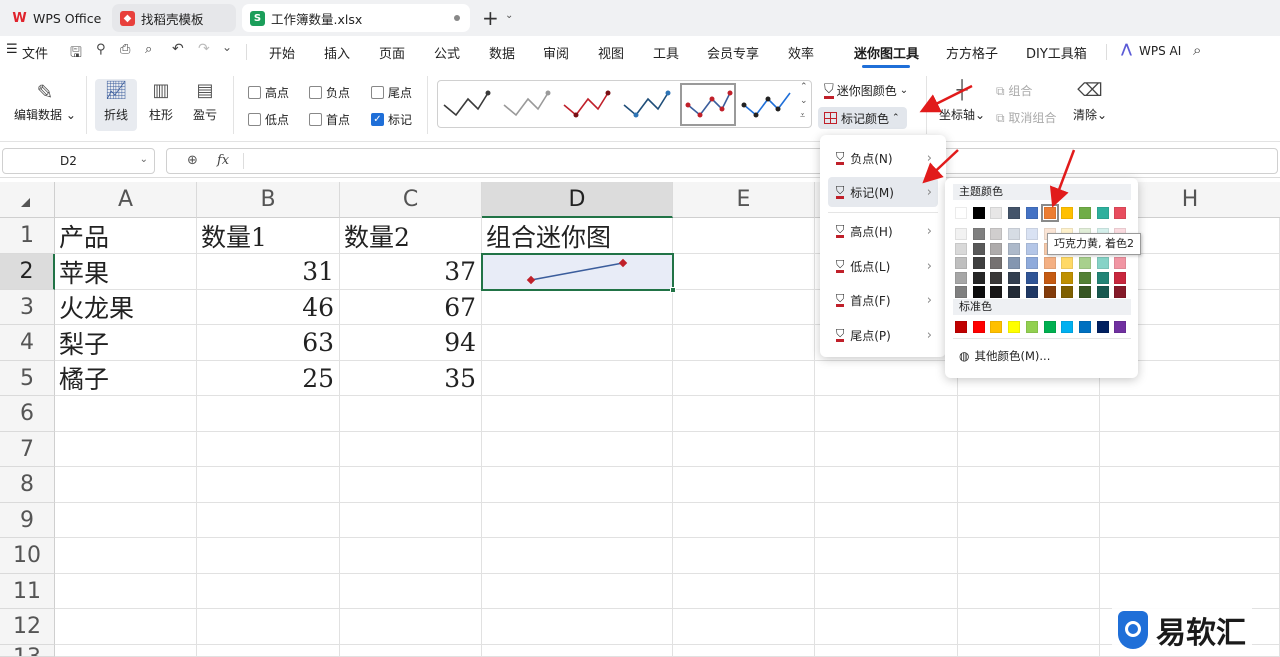  I want to click on cell-c13, so click(411, 651).